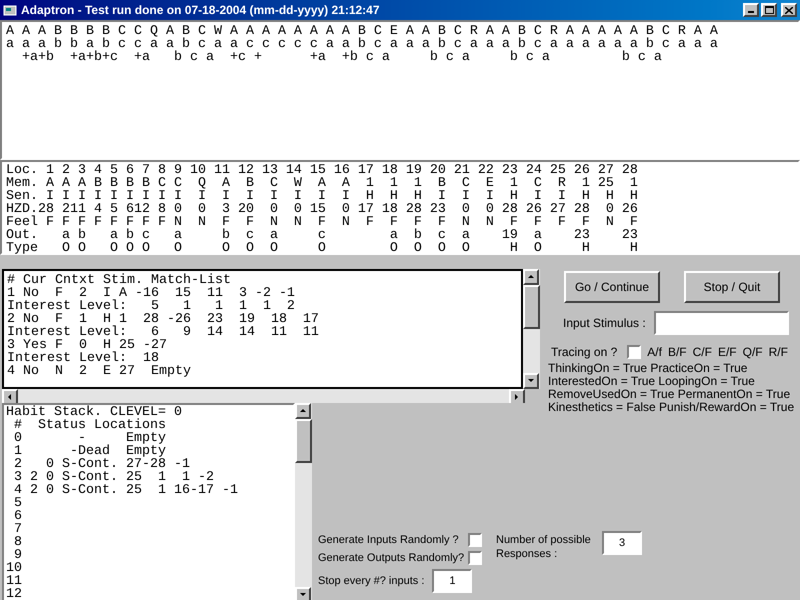 The image size is (800, 600). I want to click on list-line: # Status Locations, so click(89, 425).